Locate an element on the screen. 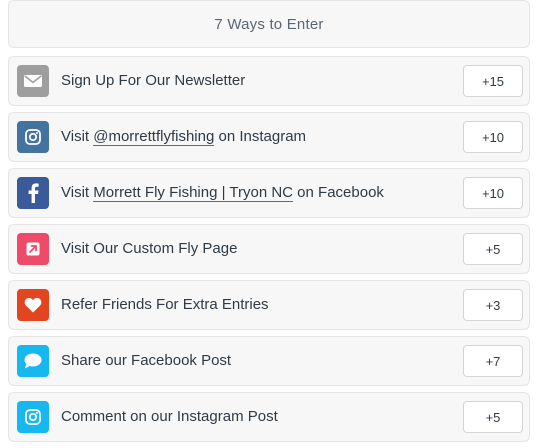 This screenshot has width=540, height=448. entry-share-facebook-post: Share our Facebook Post +7 is located at coordinates (269, 361).